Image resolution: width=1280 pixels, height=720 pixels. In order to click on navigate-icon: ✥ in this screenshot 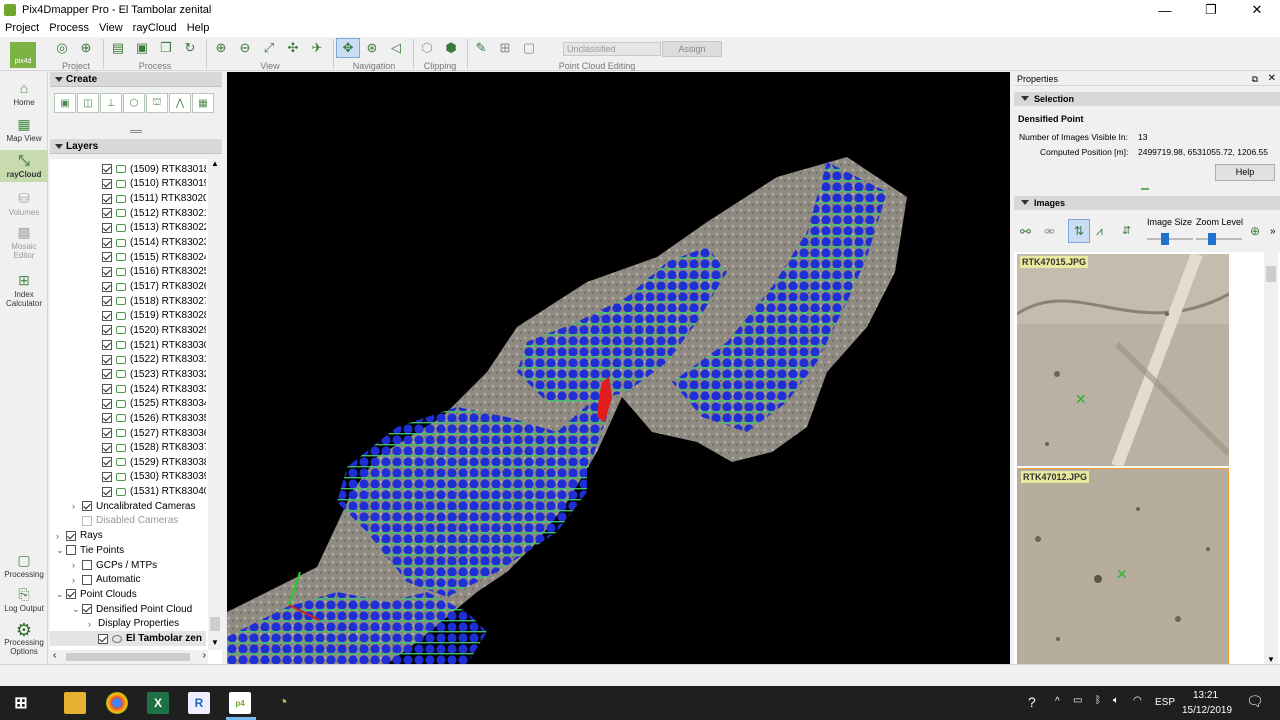, I will do `click(348, 48)`.